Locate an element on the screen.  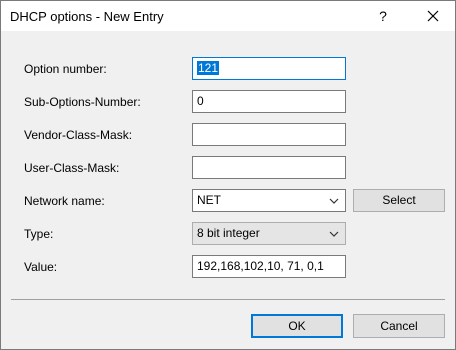
type-value: 8 bit integer is located at coordinates (228, 233).